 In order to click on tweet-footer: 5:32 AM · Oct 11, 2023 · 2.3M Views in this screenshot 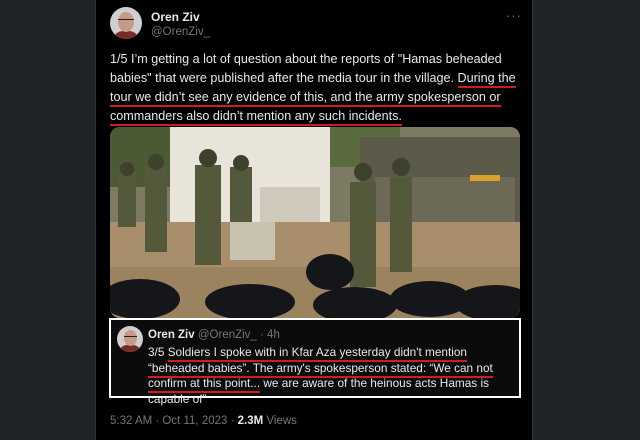, I will do `click(203, 421)`.